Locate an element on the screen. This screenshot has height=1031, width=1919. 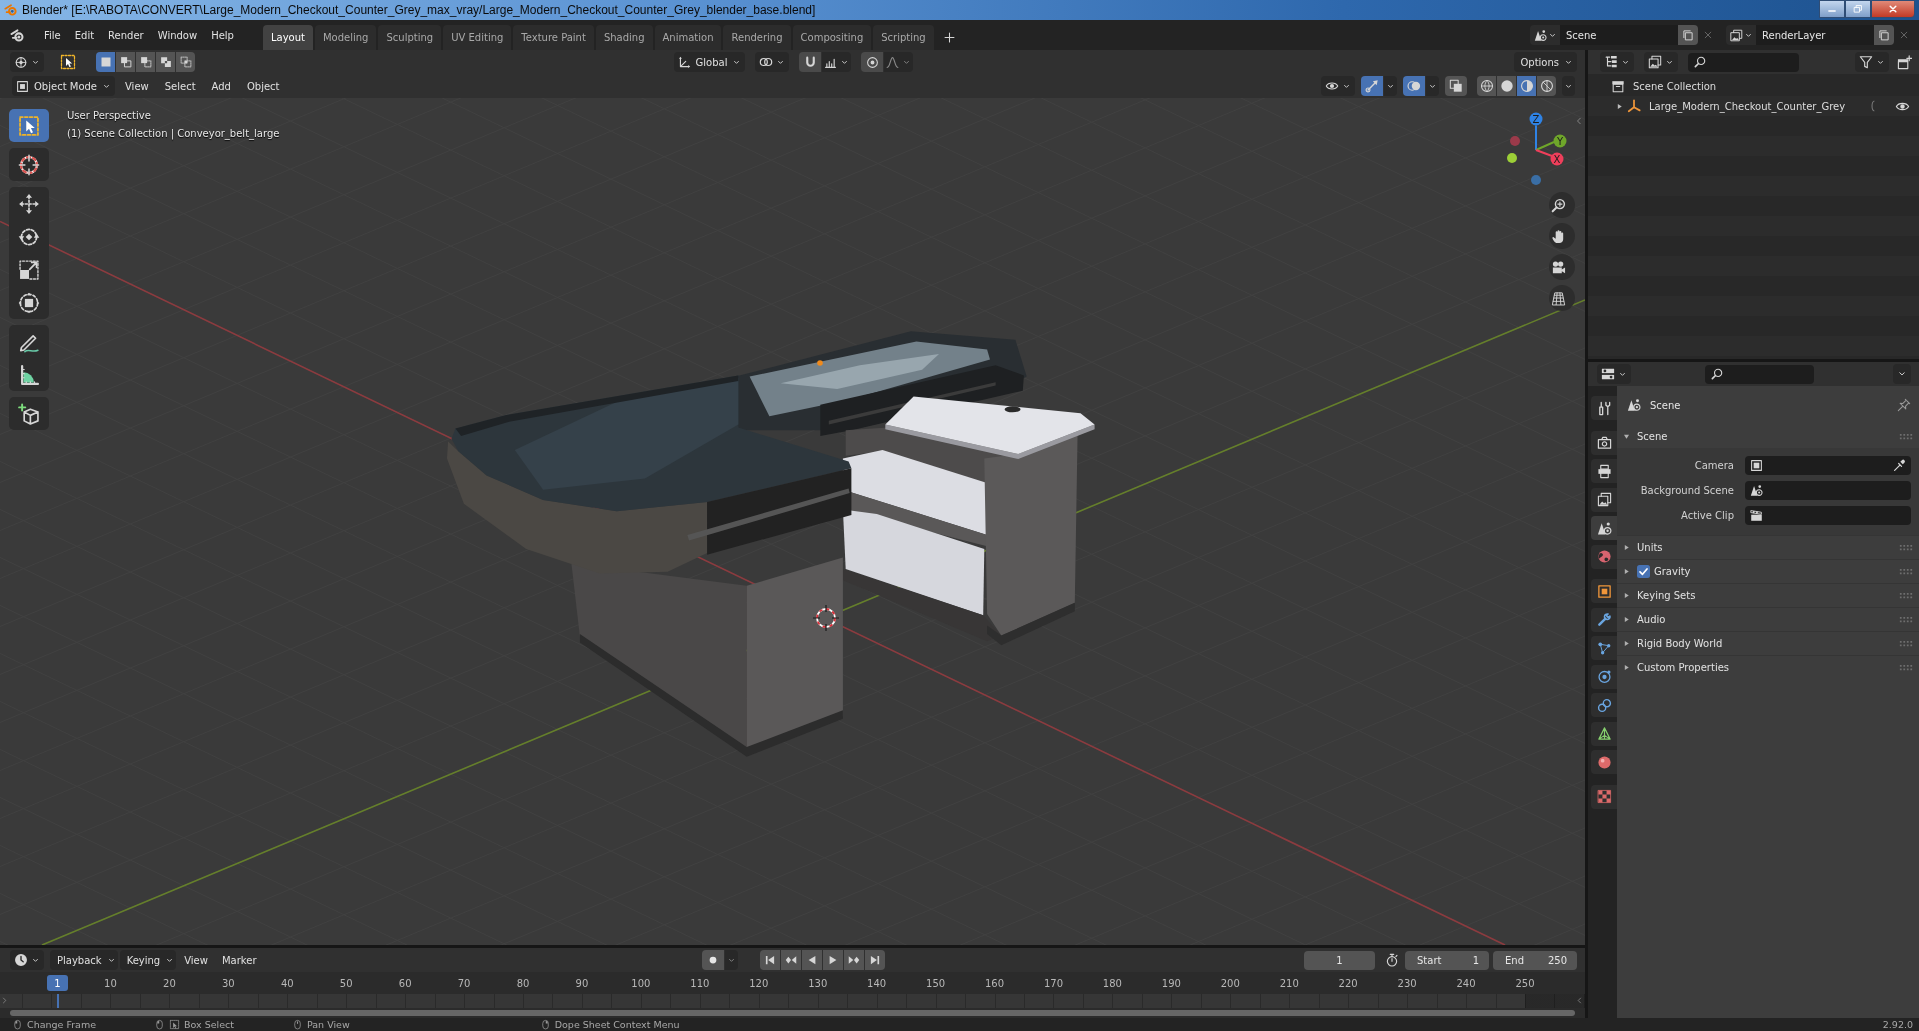
options-dropdown: Options is located at coordinates (1545, 62).